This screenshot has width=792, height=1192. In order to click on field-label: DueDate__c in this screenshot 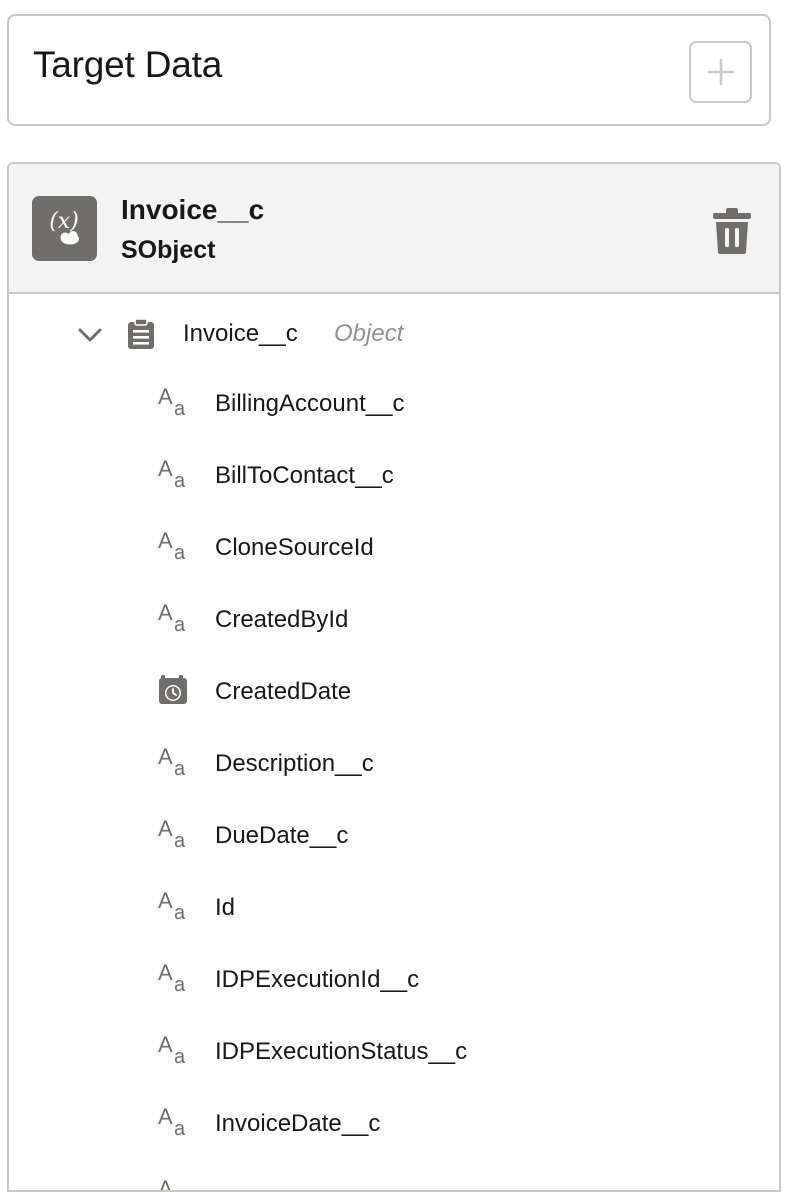, I will do `click(282, 835)`.